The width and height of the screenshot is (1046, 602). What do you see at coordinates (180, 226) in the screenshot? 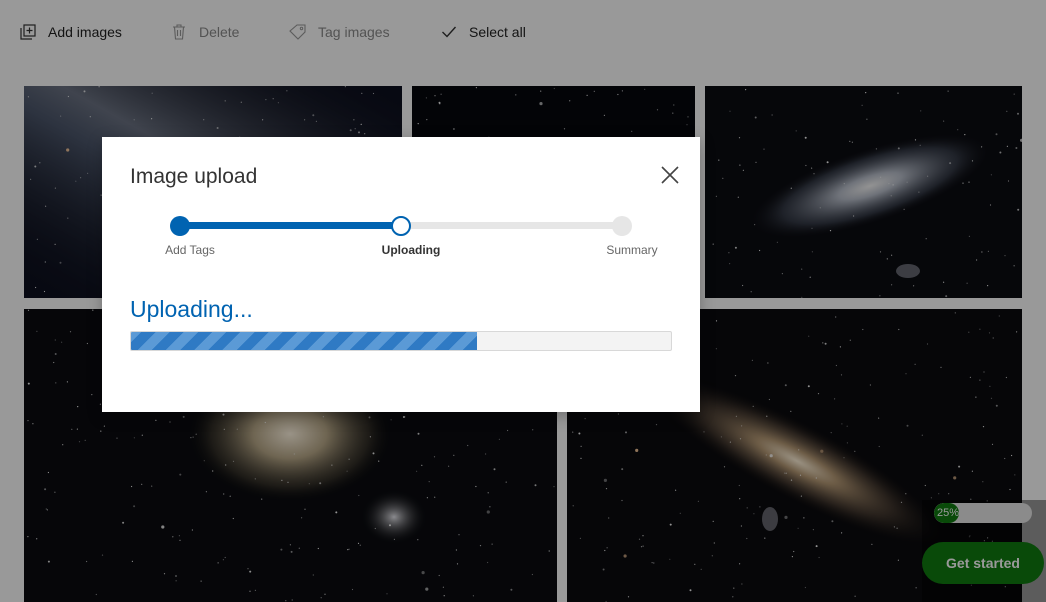
I see `step-dot-add-tags` at bounding box center [180, 226].